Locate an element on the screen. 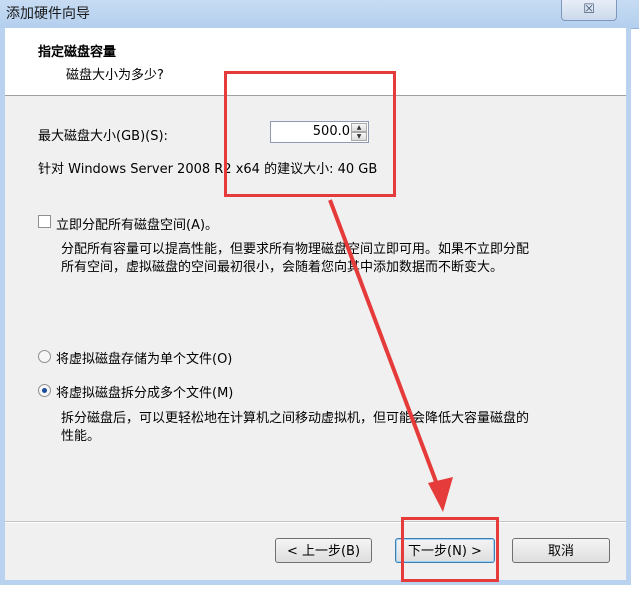 The width and height of the screenshot is (639, 590). split-files-label: 将虚拟磁盘拆分成多个文件(M) is located at coordinates (144, 391).